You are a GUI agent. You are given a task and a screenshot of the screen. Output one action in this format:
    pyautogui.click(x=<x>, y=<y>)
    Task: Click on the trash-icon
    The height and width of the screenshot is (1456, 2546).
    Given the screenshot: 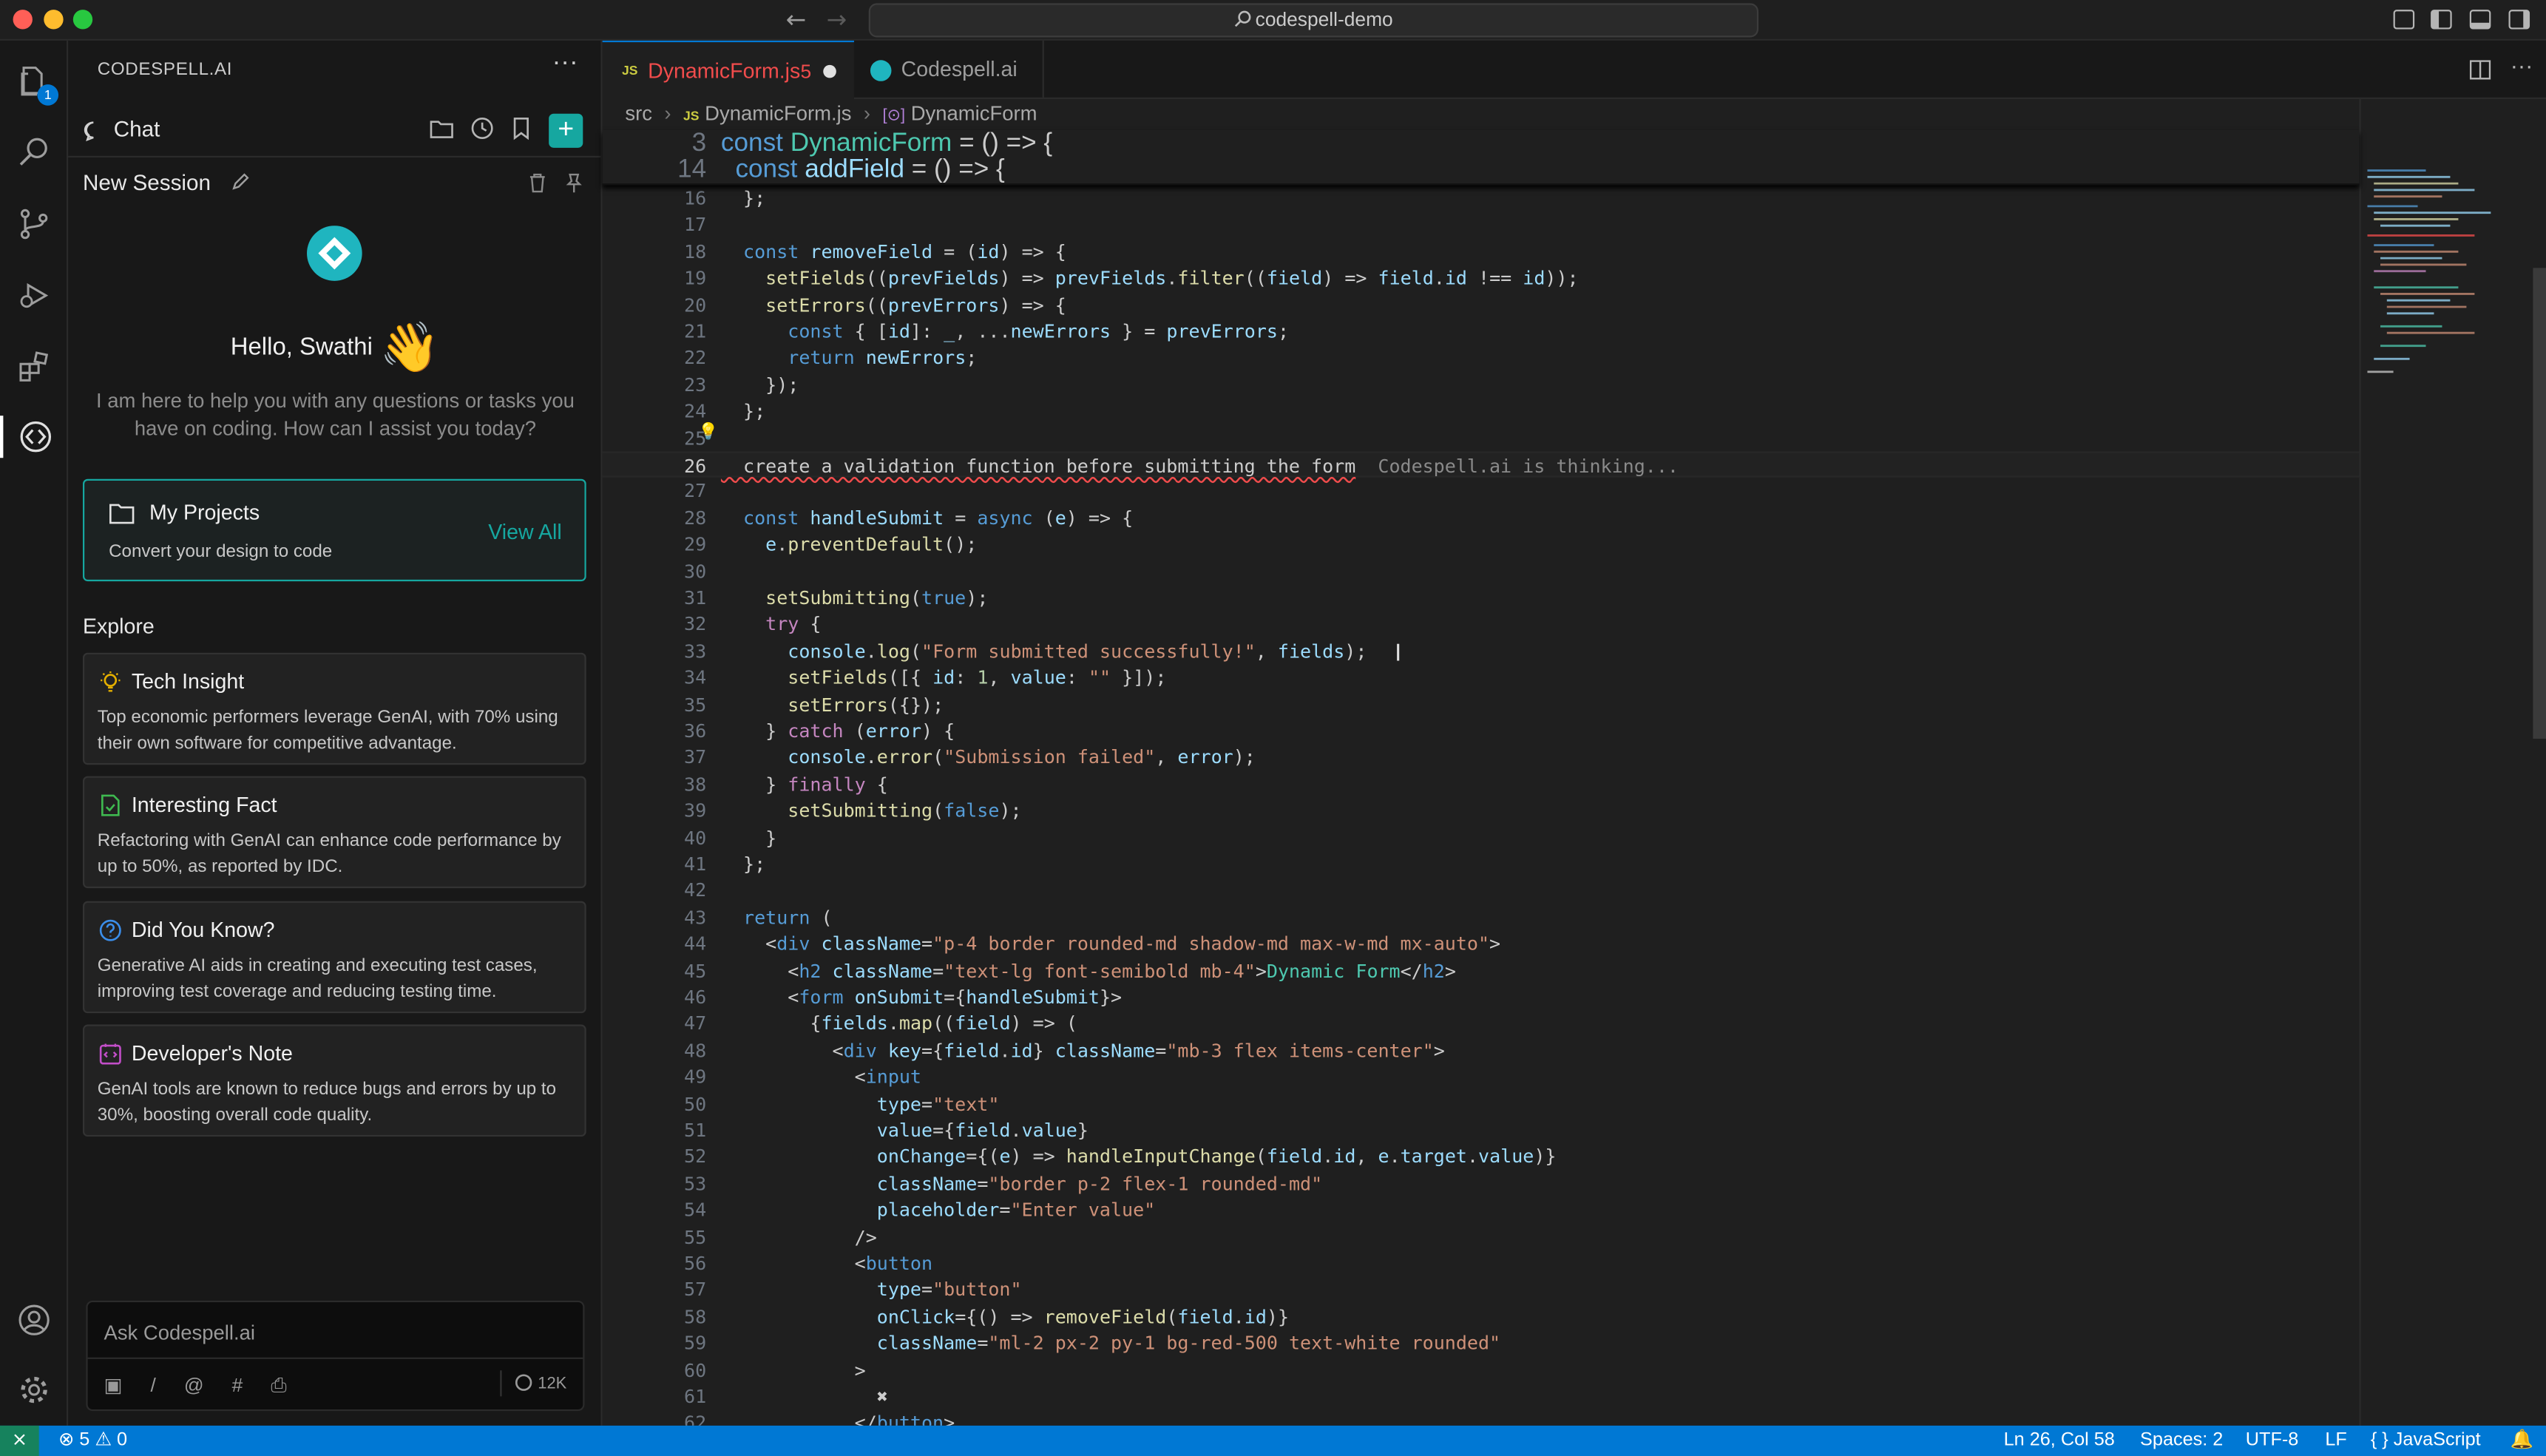 What is the action you would take?
    pyautogui.click(x=538, y=183)
    